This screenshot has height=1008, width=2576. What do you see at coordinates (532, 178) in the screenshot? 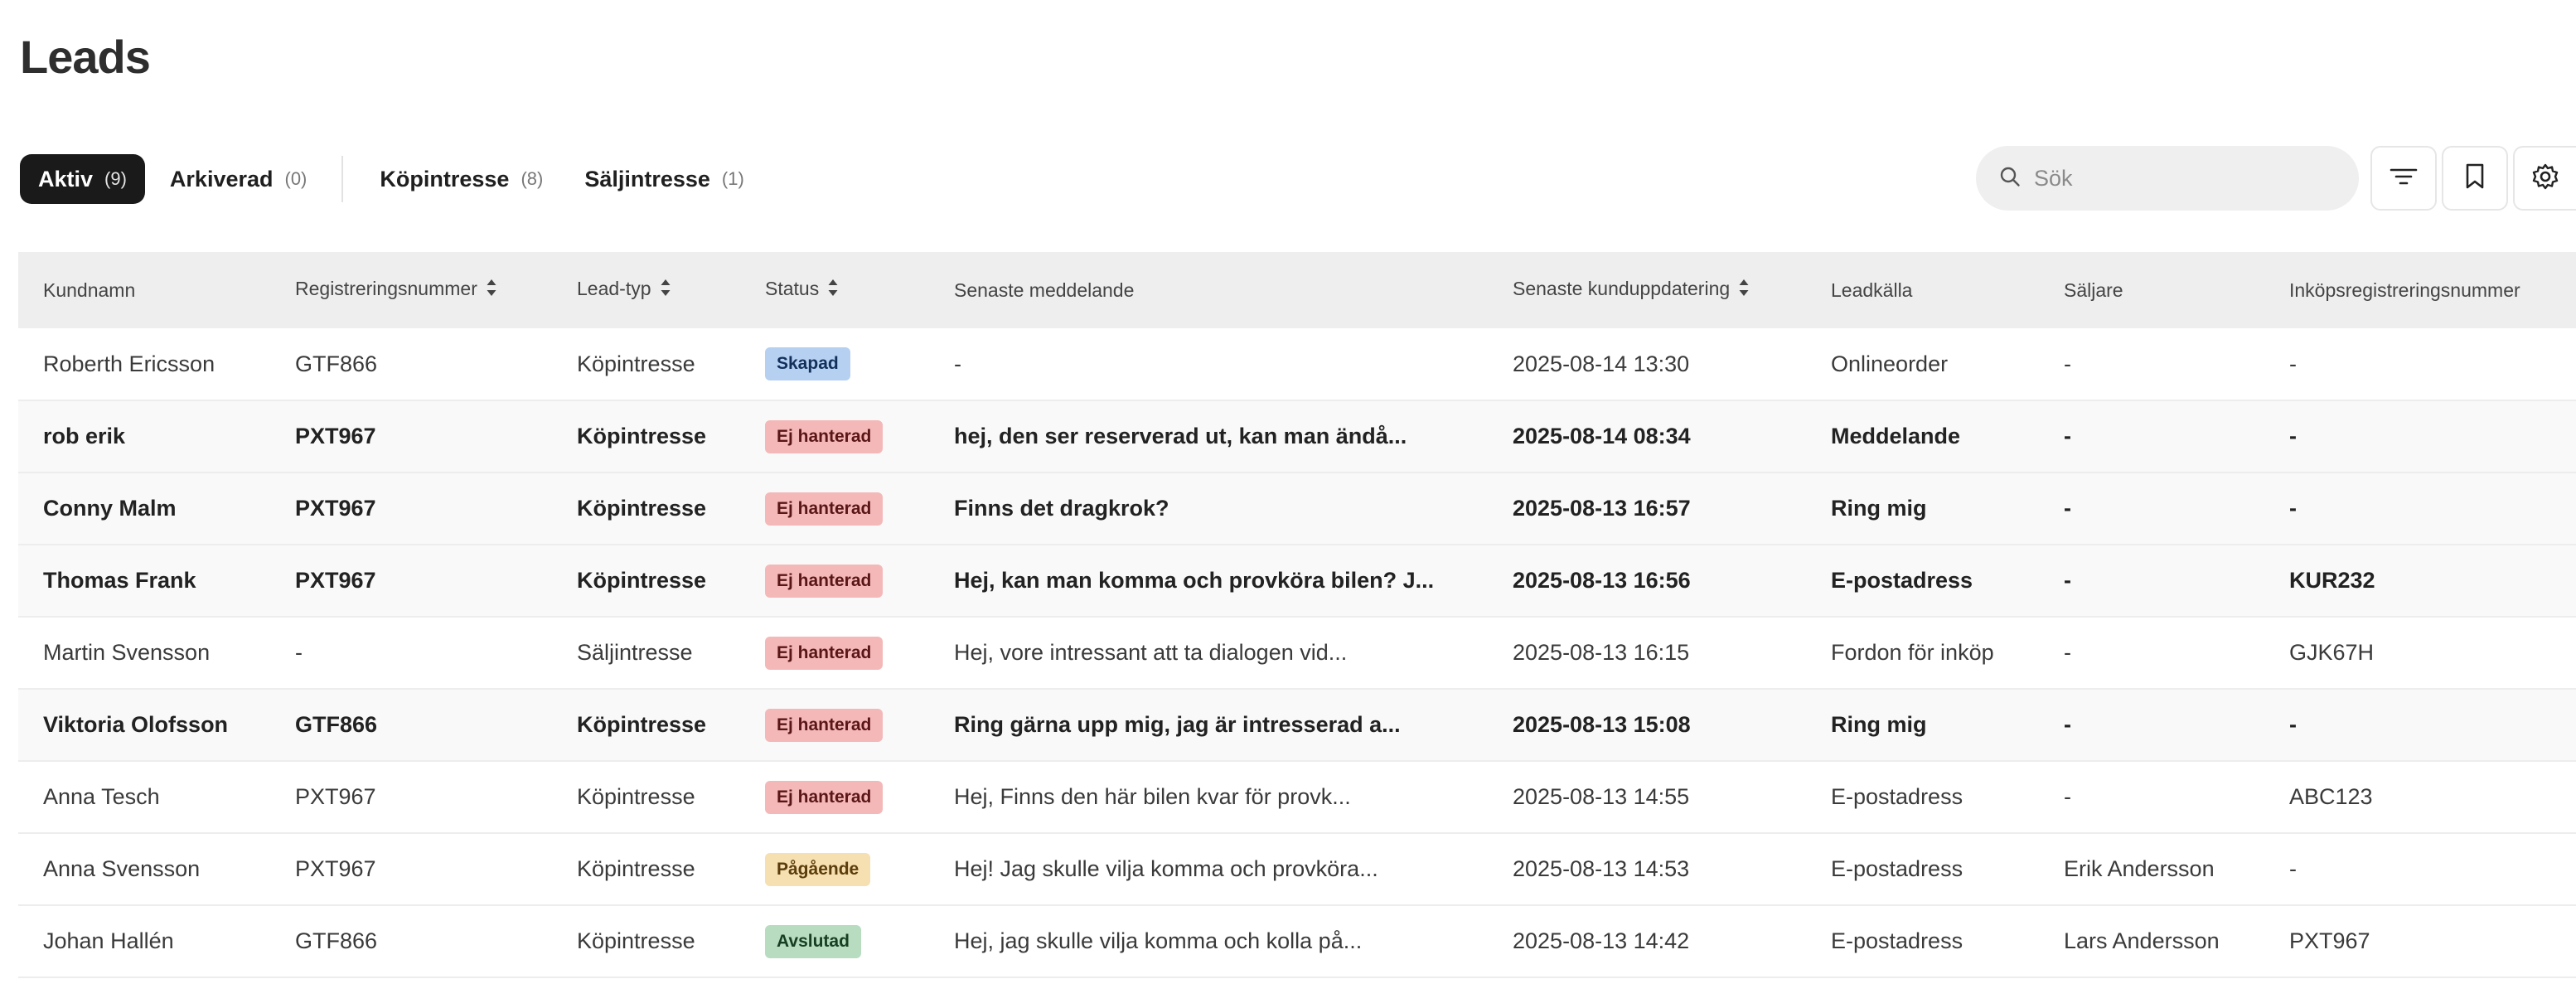
I see `tab-kopintresse-count: (8)` at bounding box center [532, 178].